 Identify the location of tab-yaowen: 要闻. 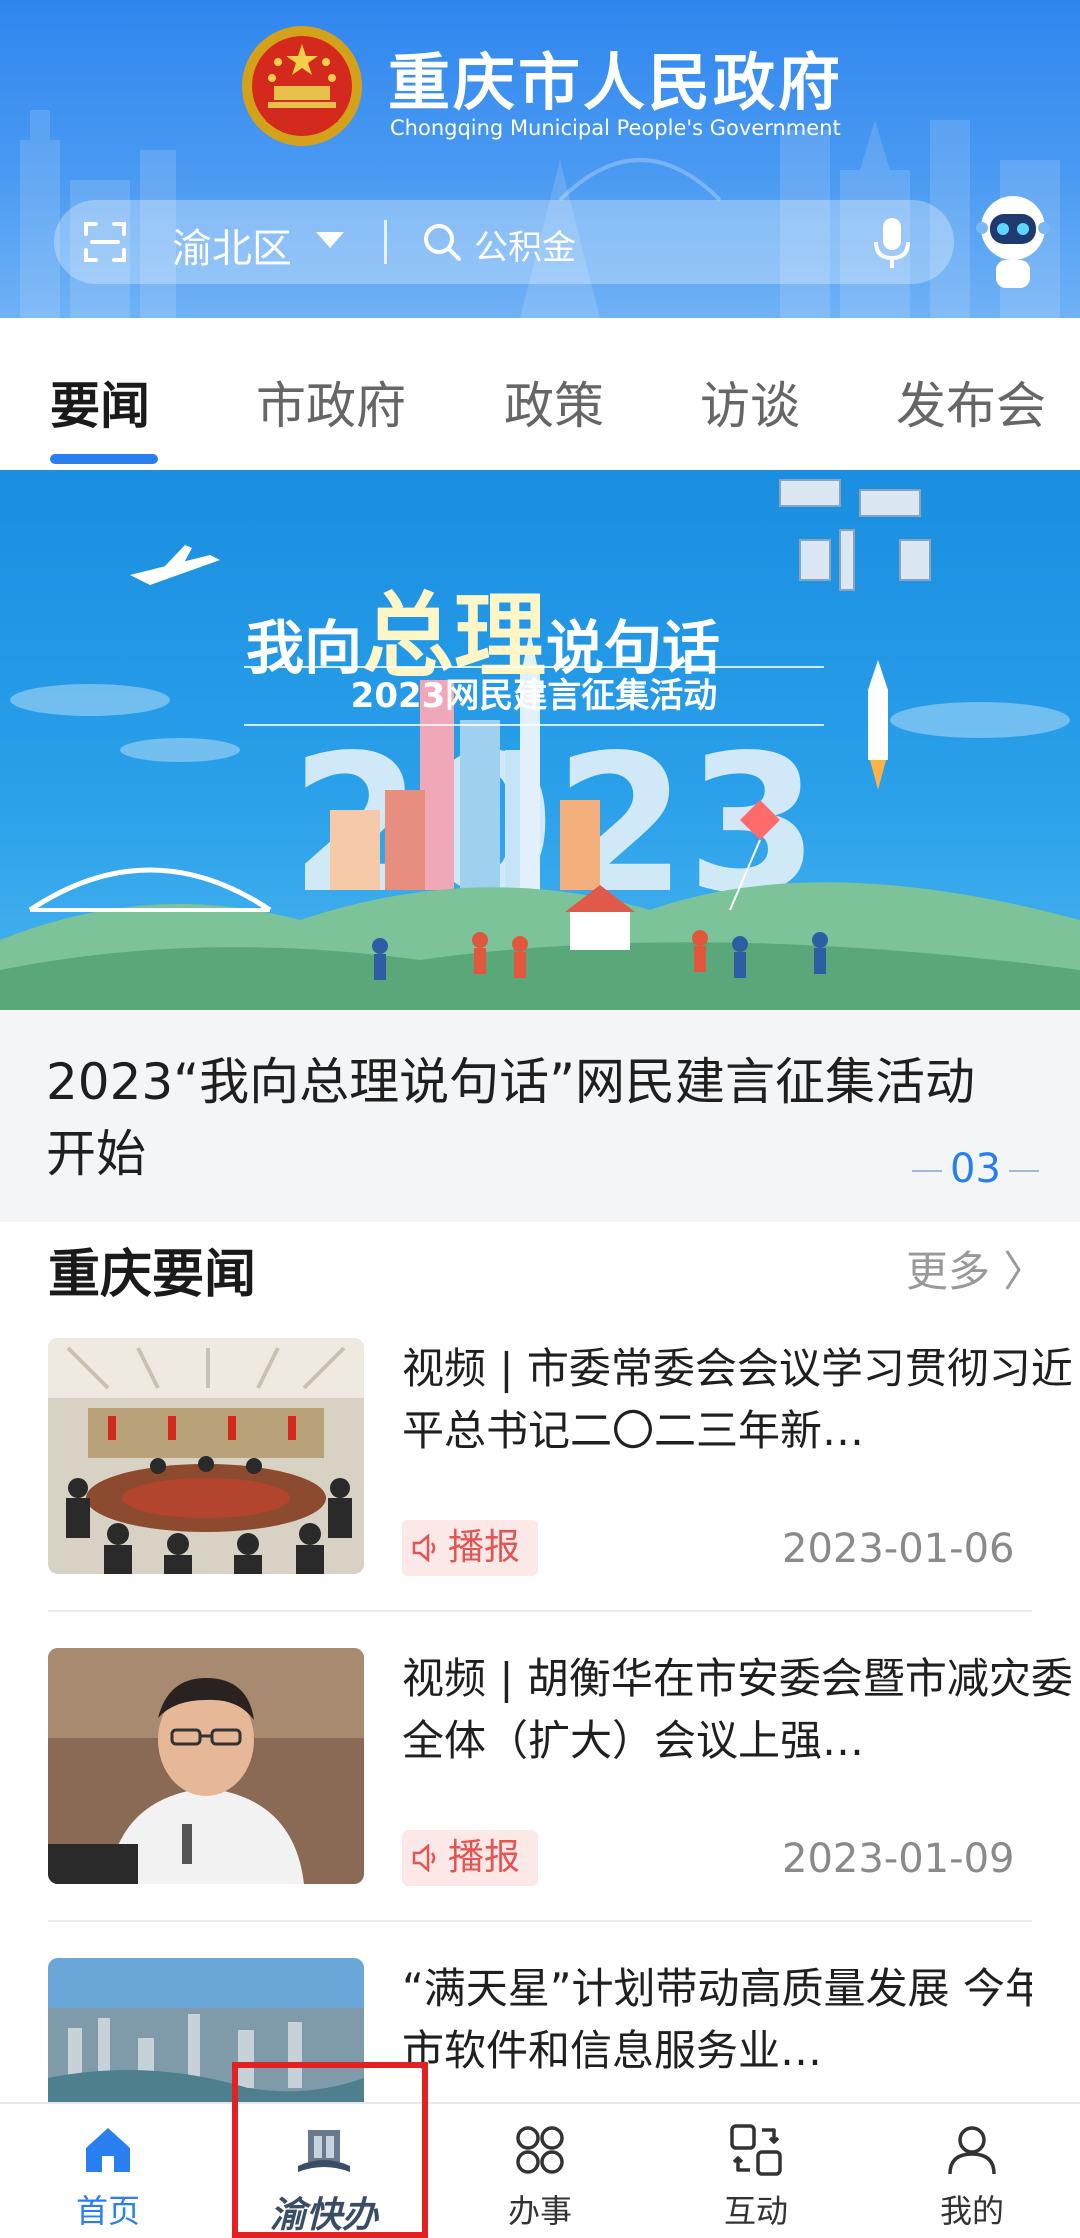
(100, 402).